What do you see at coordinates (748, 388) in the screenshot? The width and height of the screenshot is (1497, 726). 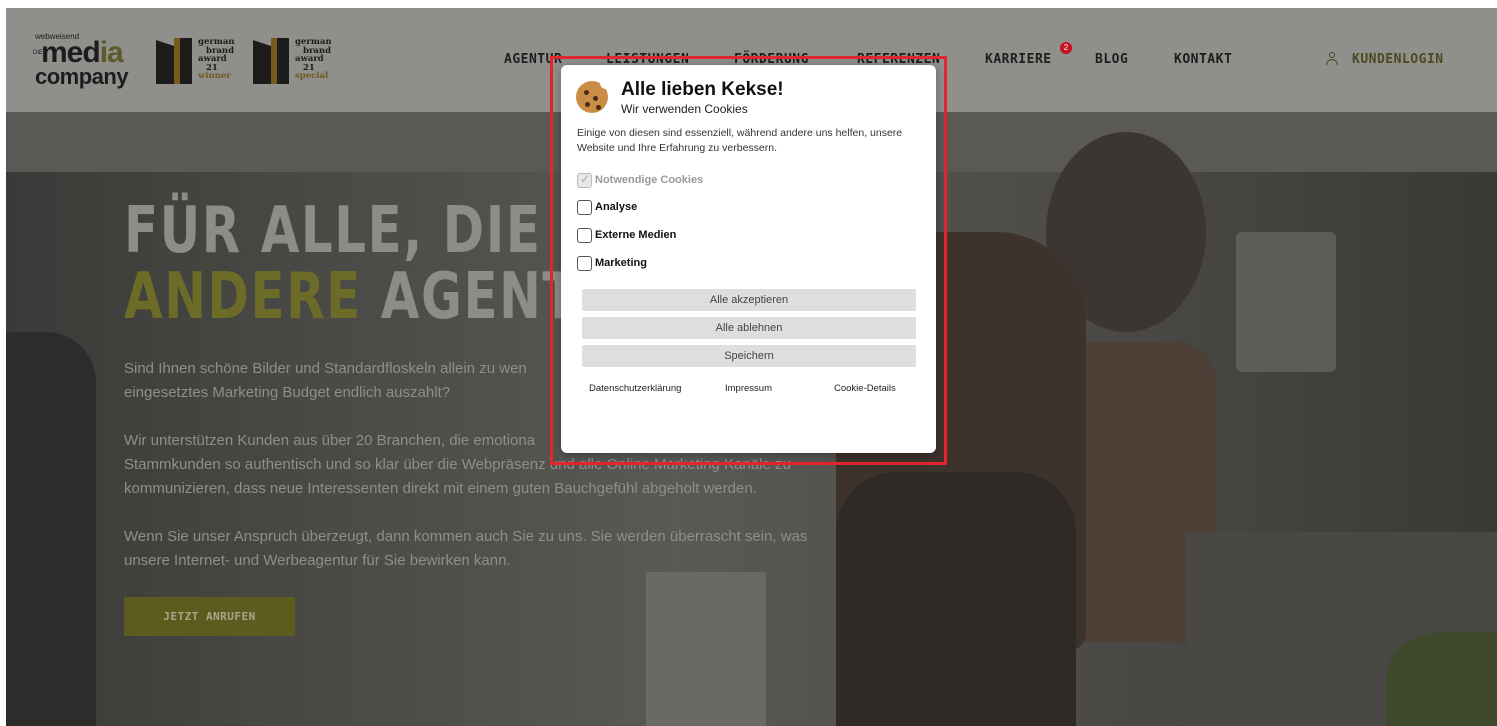 I see `imprint-link: Impressum` at bounding box center [748, 388].